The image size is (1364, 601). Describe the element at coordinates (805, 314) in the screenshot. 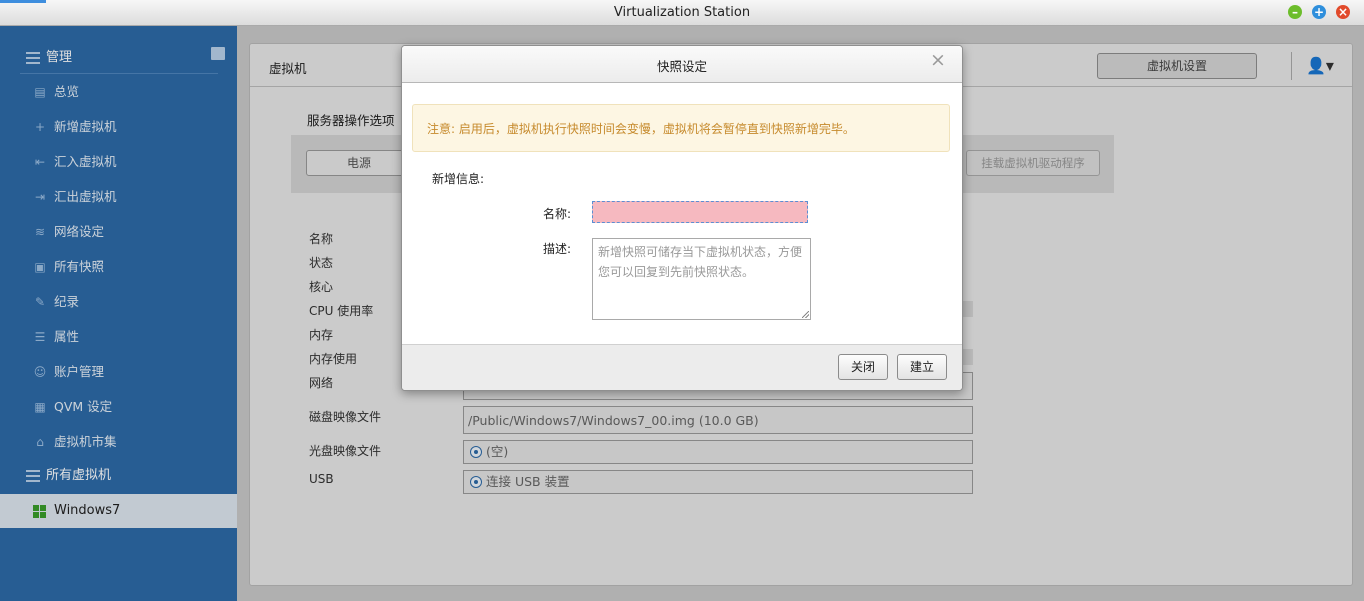

I see `resize-handle-icon` at that location.